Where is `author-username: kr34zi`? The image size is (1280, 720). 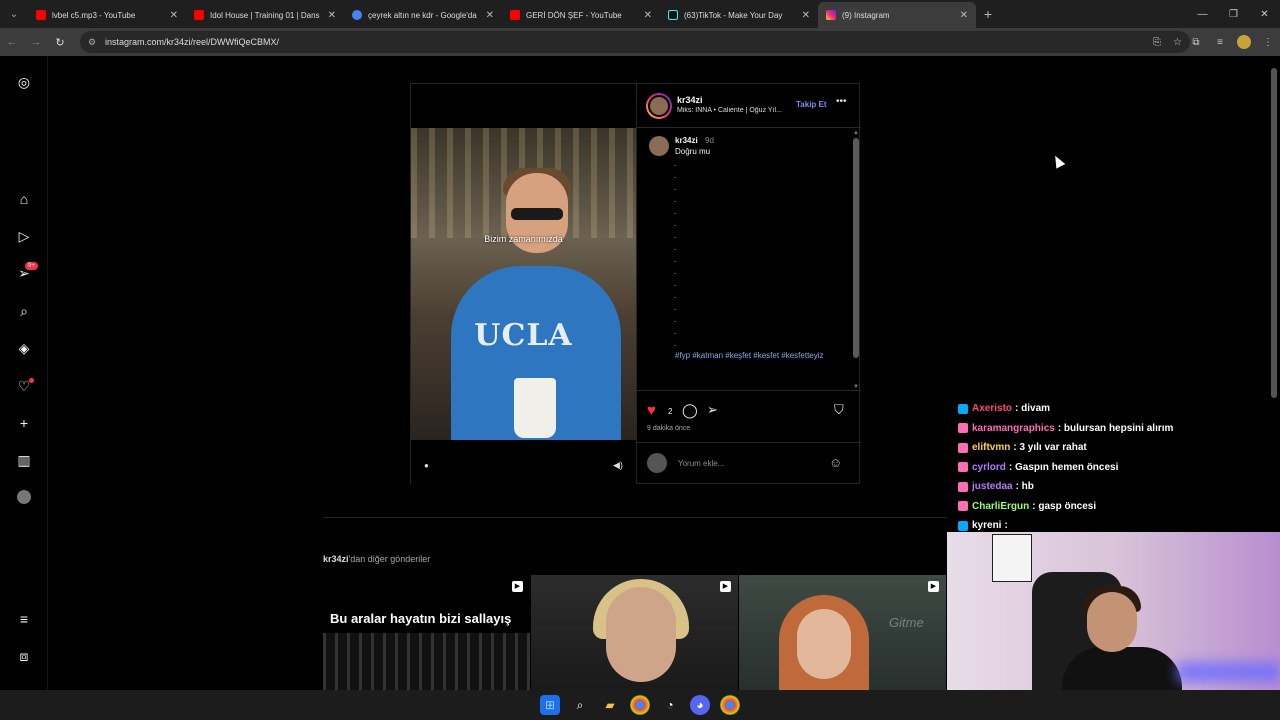 author-username: kr34zi is located at coordinates (690, 100).